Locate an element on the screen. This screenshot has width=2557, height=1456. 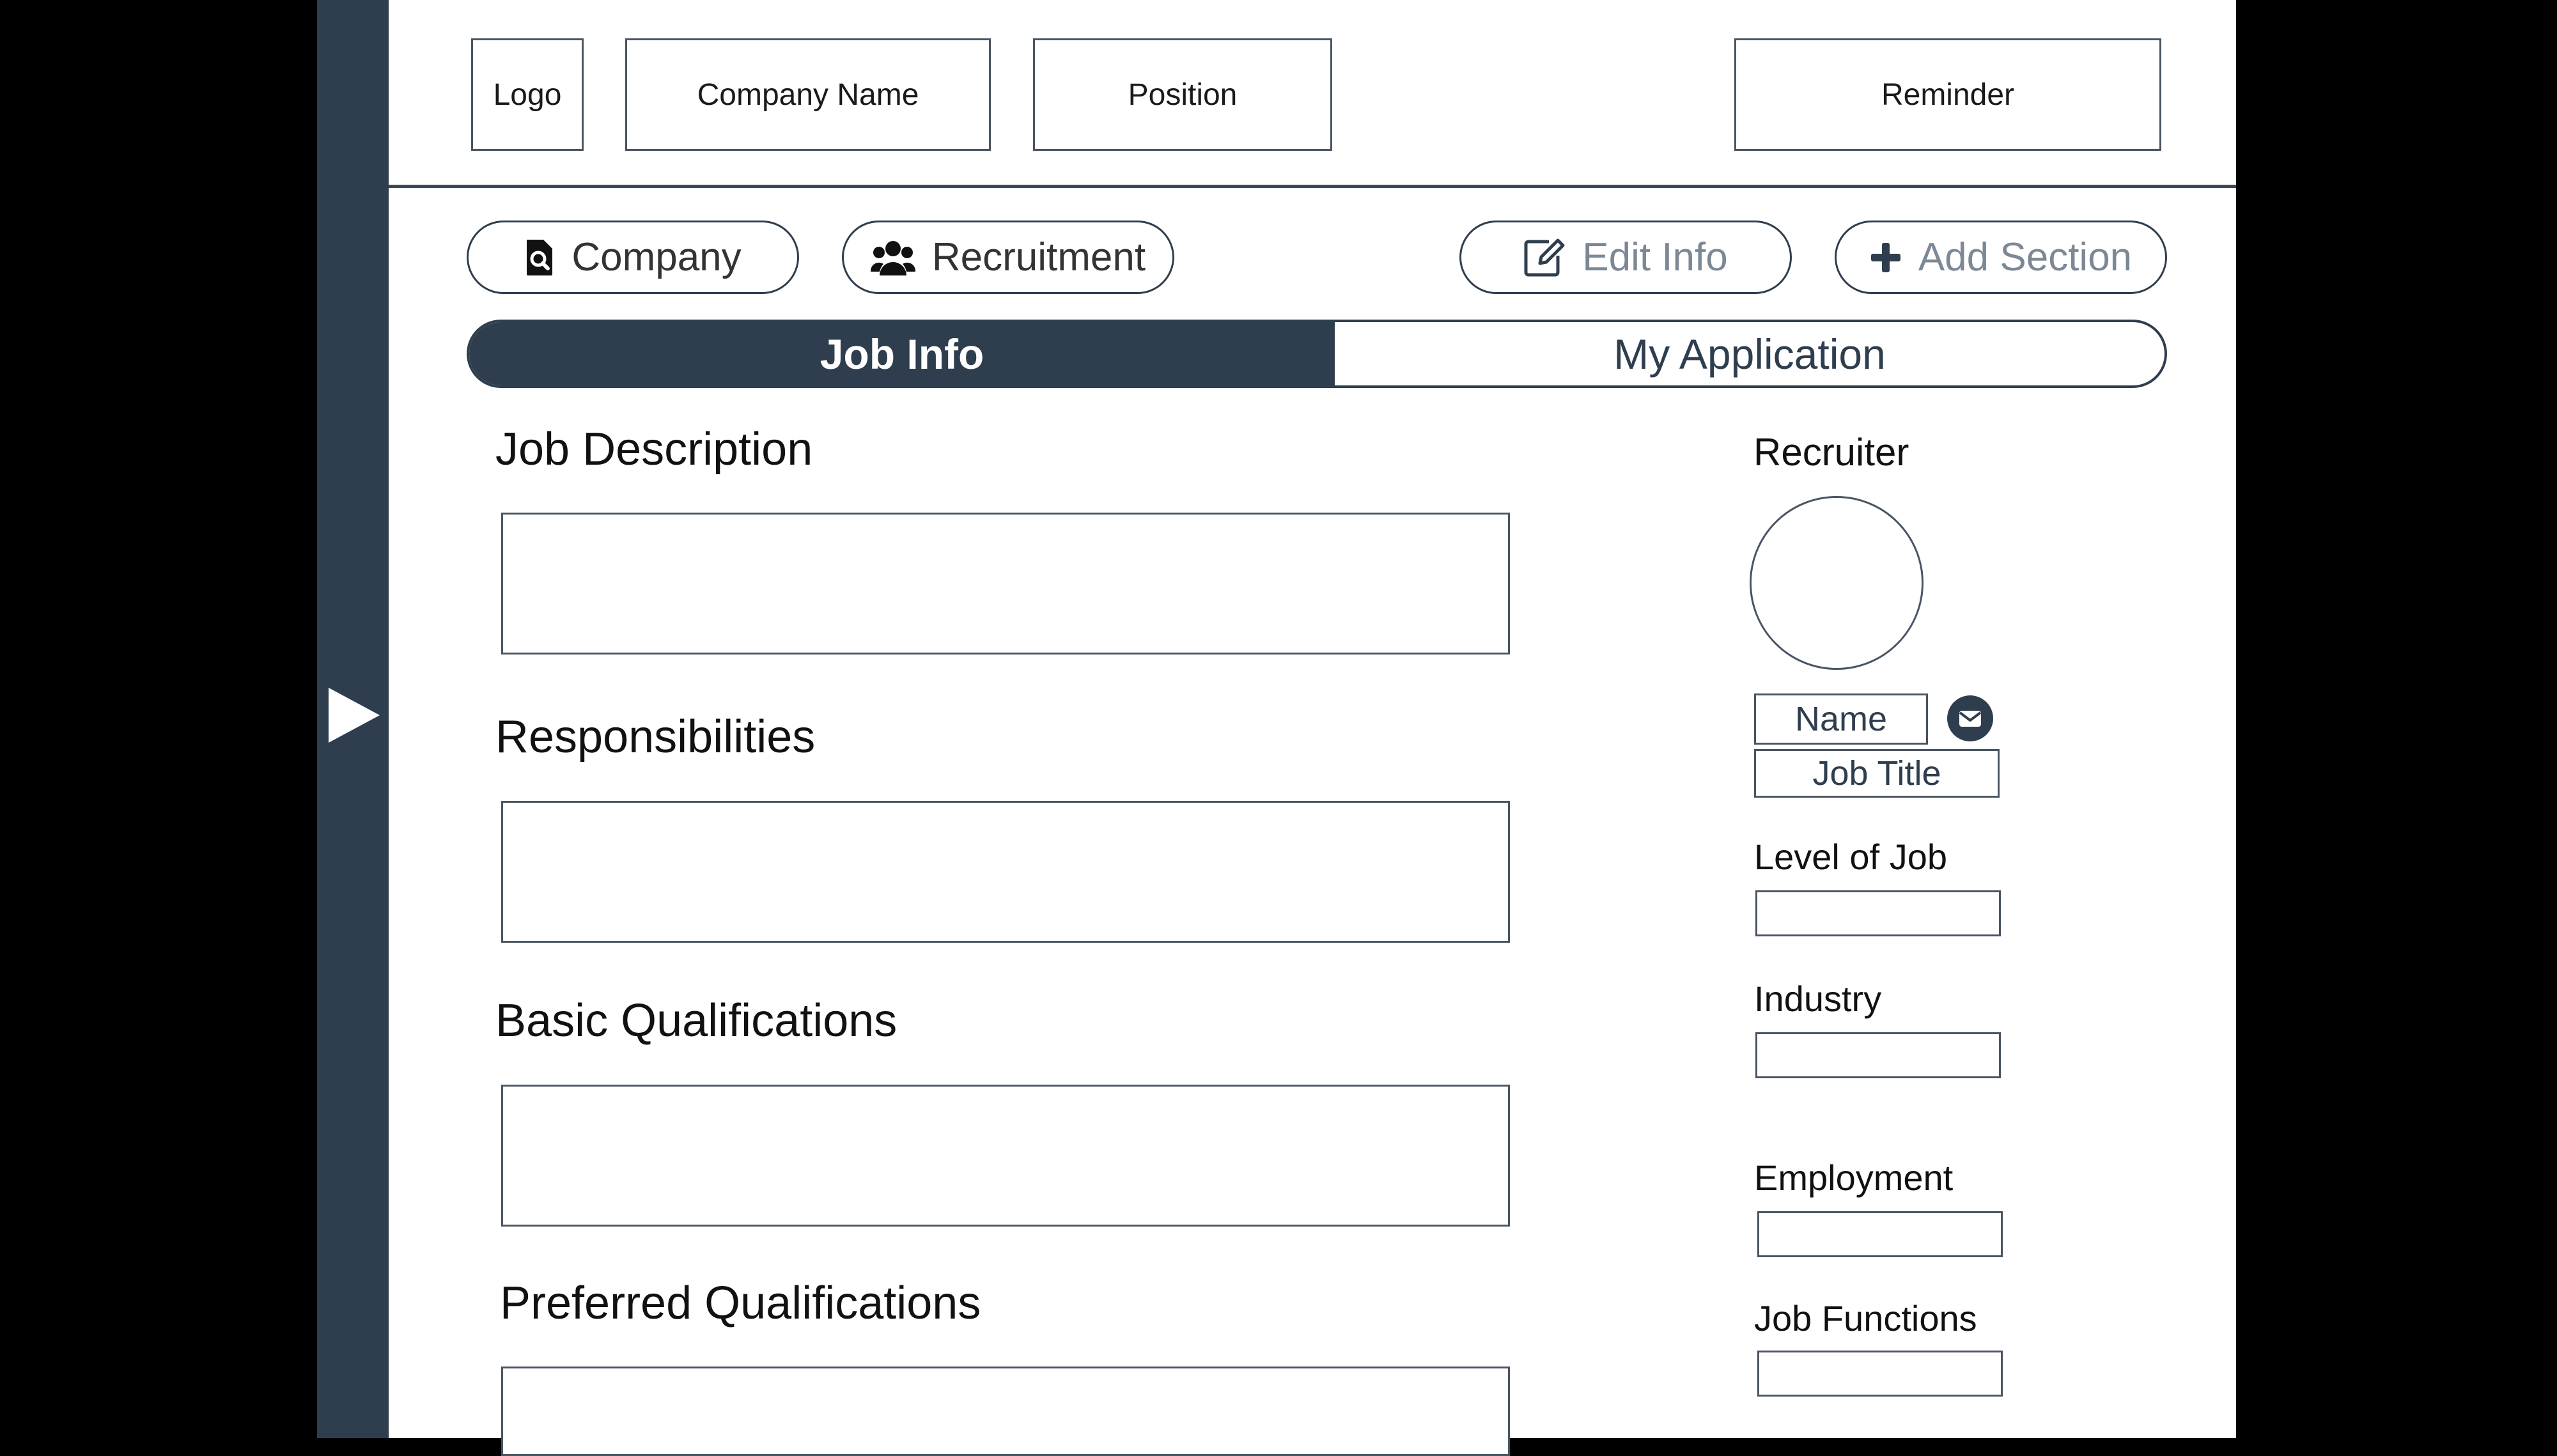
job-functions-field is located at coordinates (1880, 1374).